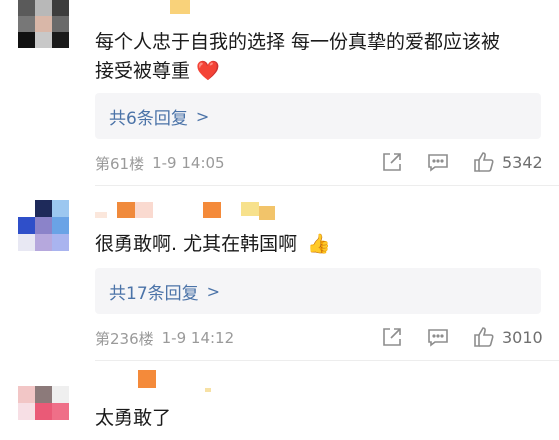 The height and width of the screenshot is (440, 559). What do you see at coordinates (133, 418) in the screenshot?
I see `comment-text-line1: 太勇敢了` at bounding box center [133, 418].